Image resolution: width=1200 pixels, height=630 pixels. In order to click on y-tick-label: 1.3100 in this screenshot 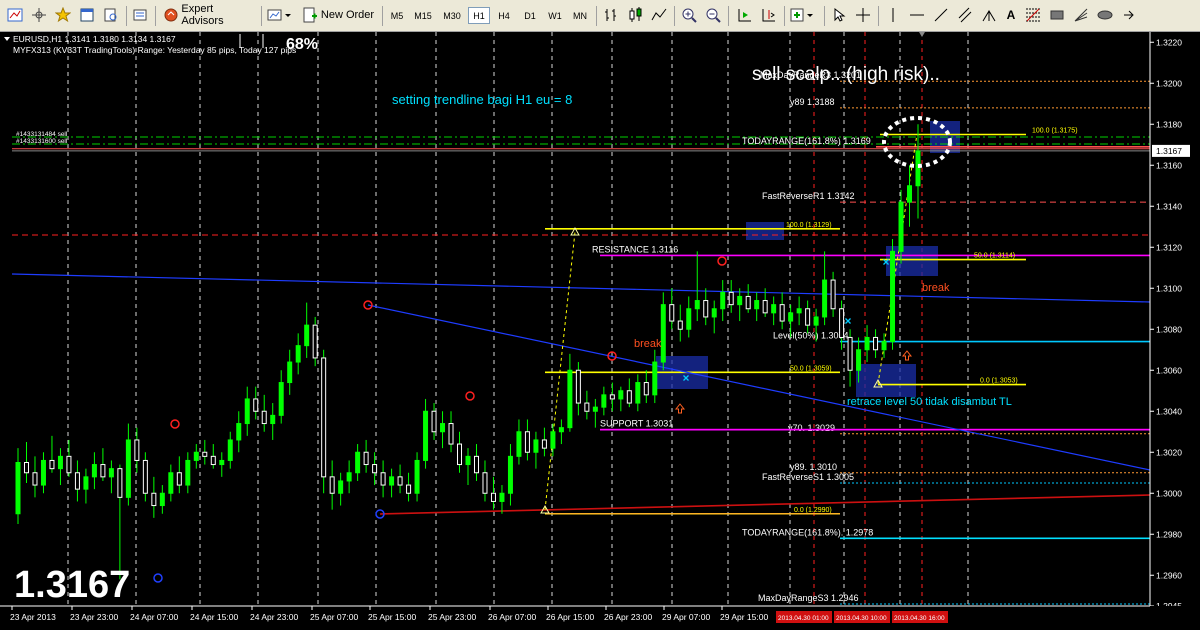, I will do `click(1169, 288)`.